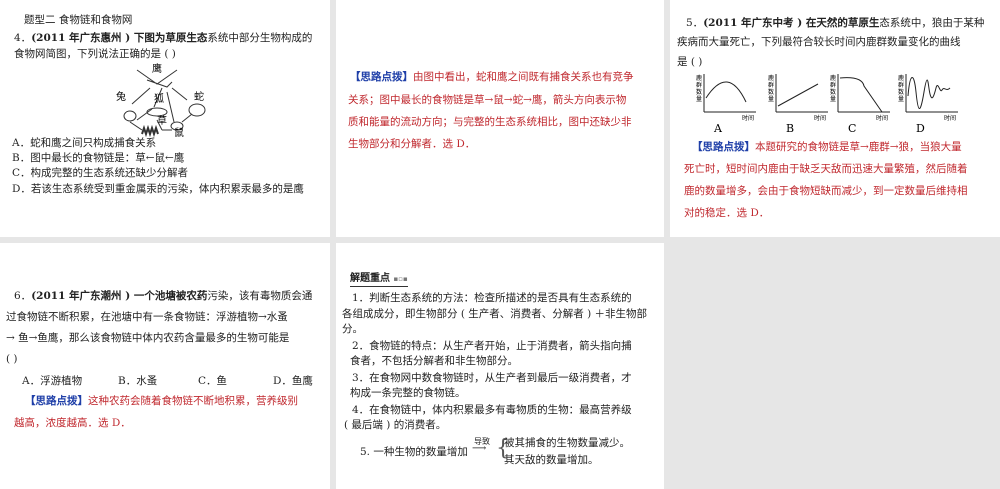 The image size is (1000, 489). What do you see at coordinates (23, 38) in the screenshot?
I see `q-num: 4．` at bounding box center [23, 38].